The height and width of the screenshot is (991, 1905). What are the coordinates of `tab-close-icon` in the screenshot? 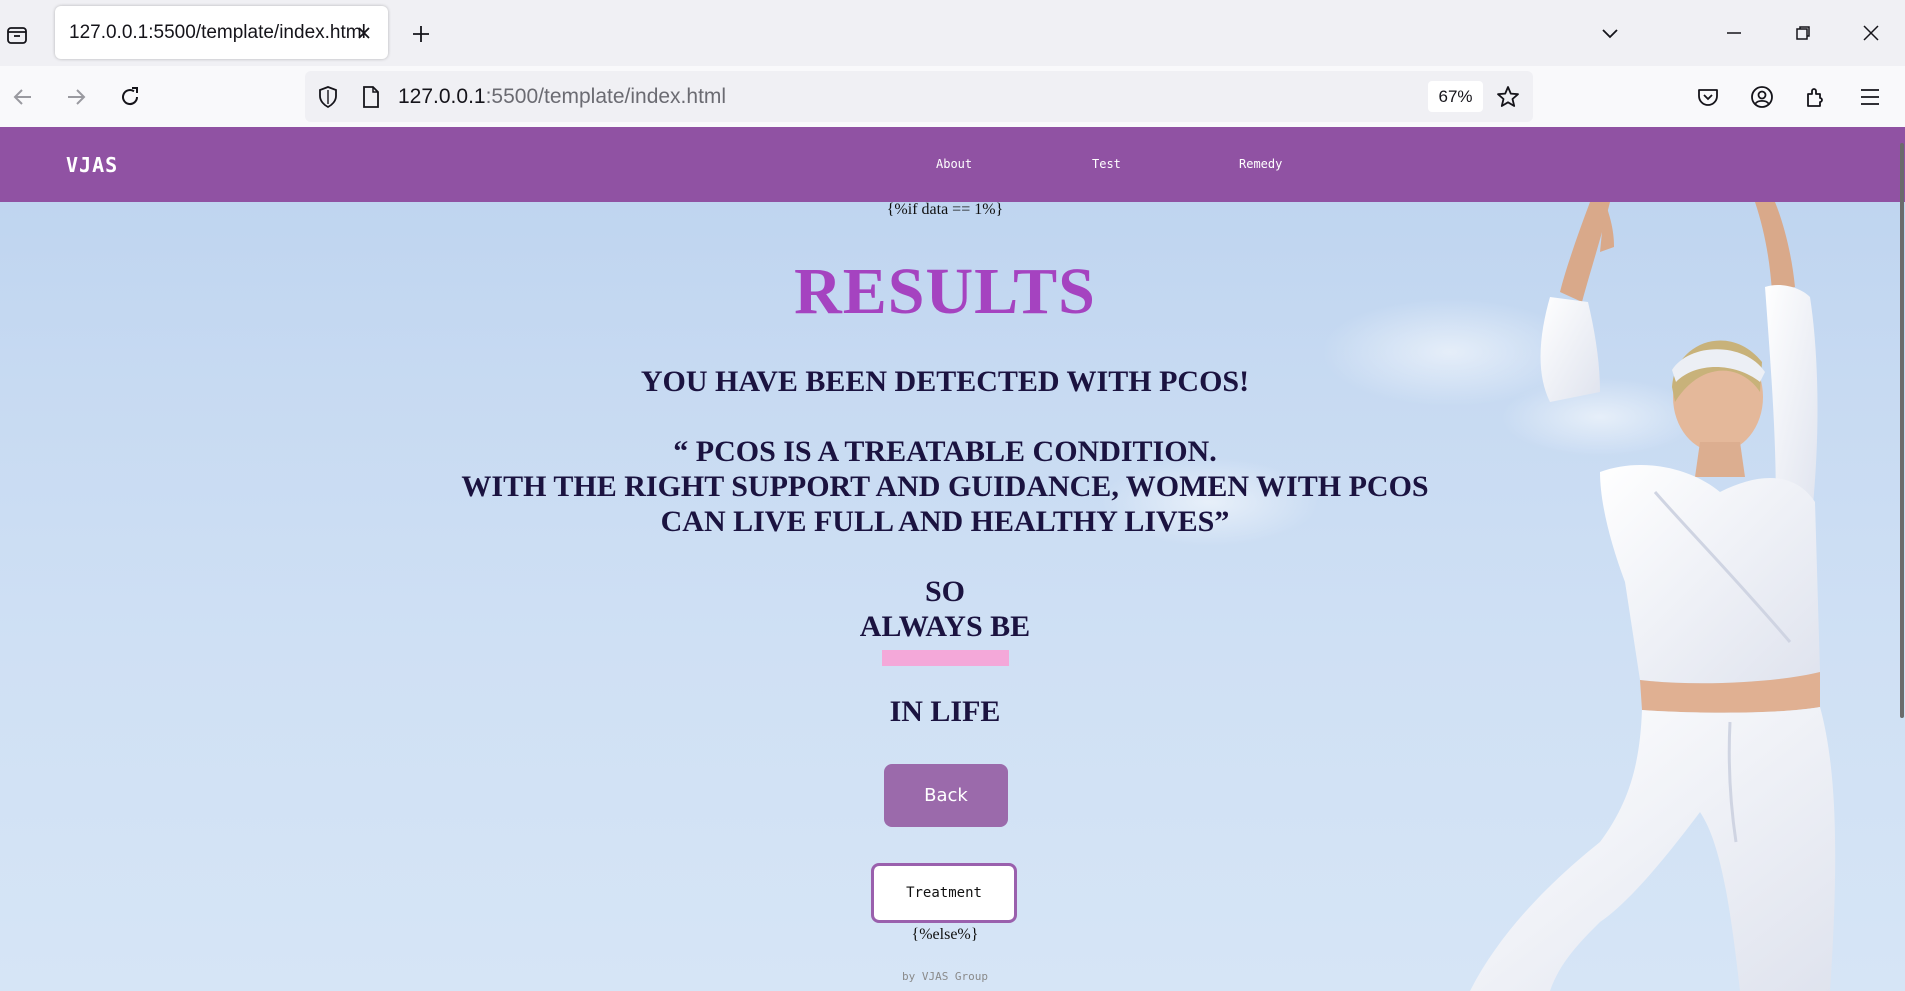 It's located at (364, 33).